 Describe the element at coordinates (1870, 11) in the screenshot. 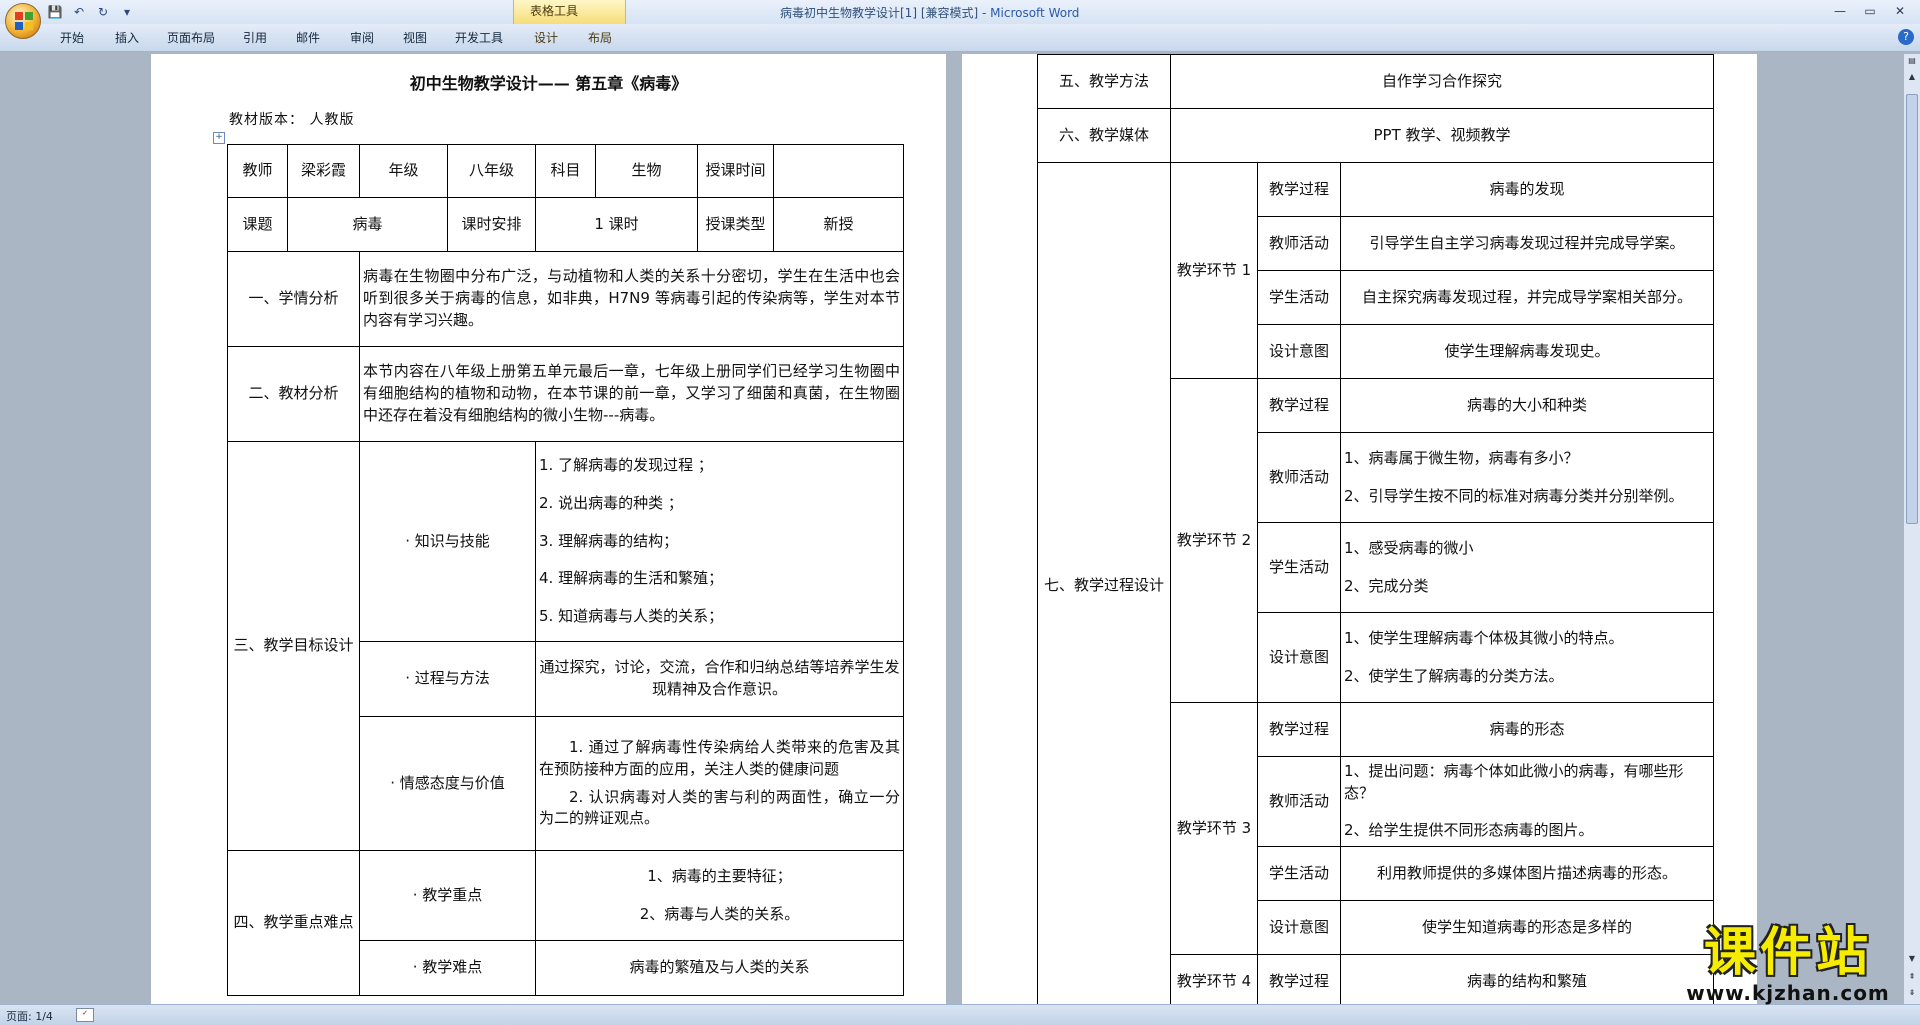

I see `maximize-icon: ▭` at that location.